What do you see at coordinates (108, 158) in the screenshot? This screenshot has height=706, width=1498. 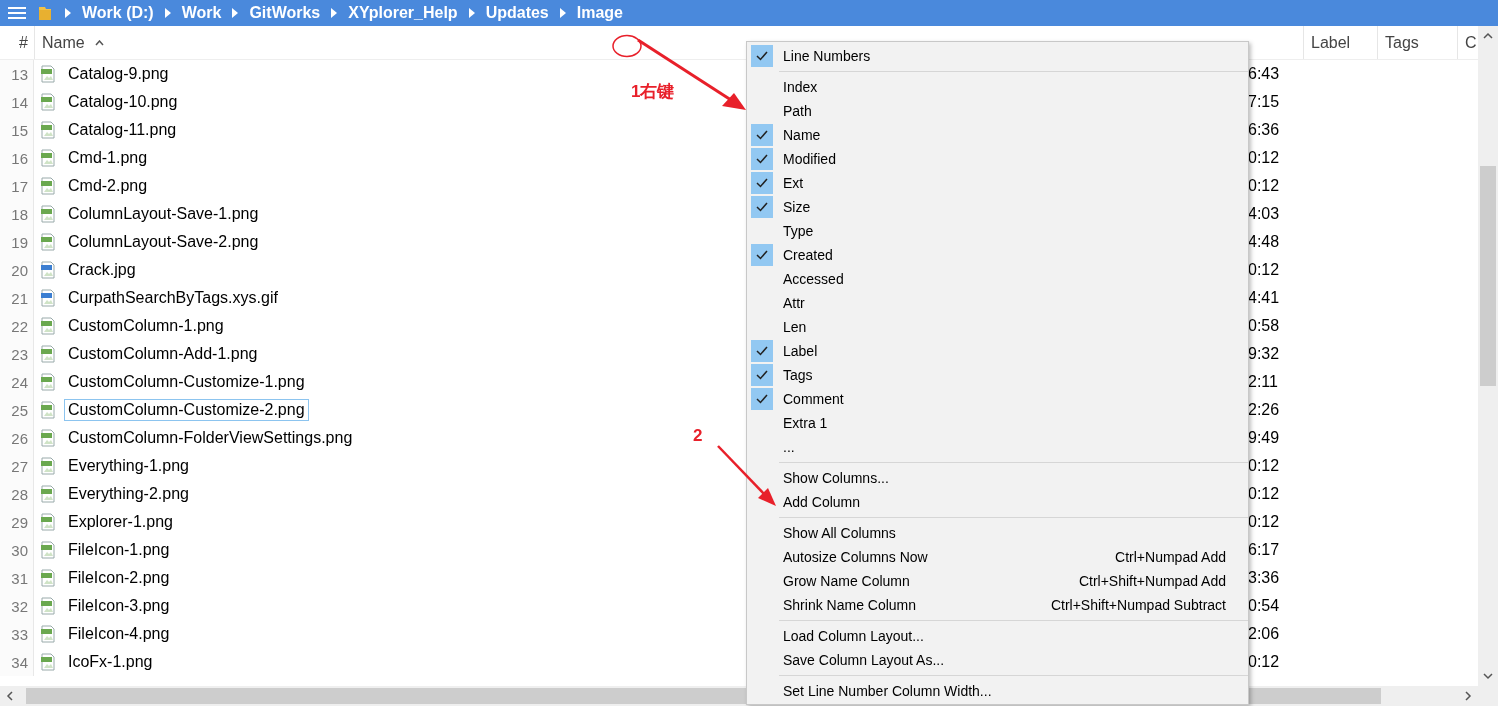 I see `file-name: Cmd-1.png` at bounding box center [108, 158].